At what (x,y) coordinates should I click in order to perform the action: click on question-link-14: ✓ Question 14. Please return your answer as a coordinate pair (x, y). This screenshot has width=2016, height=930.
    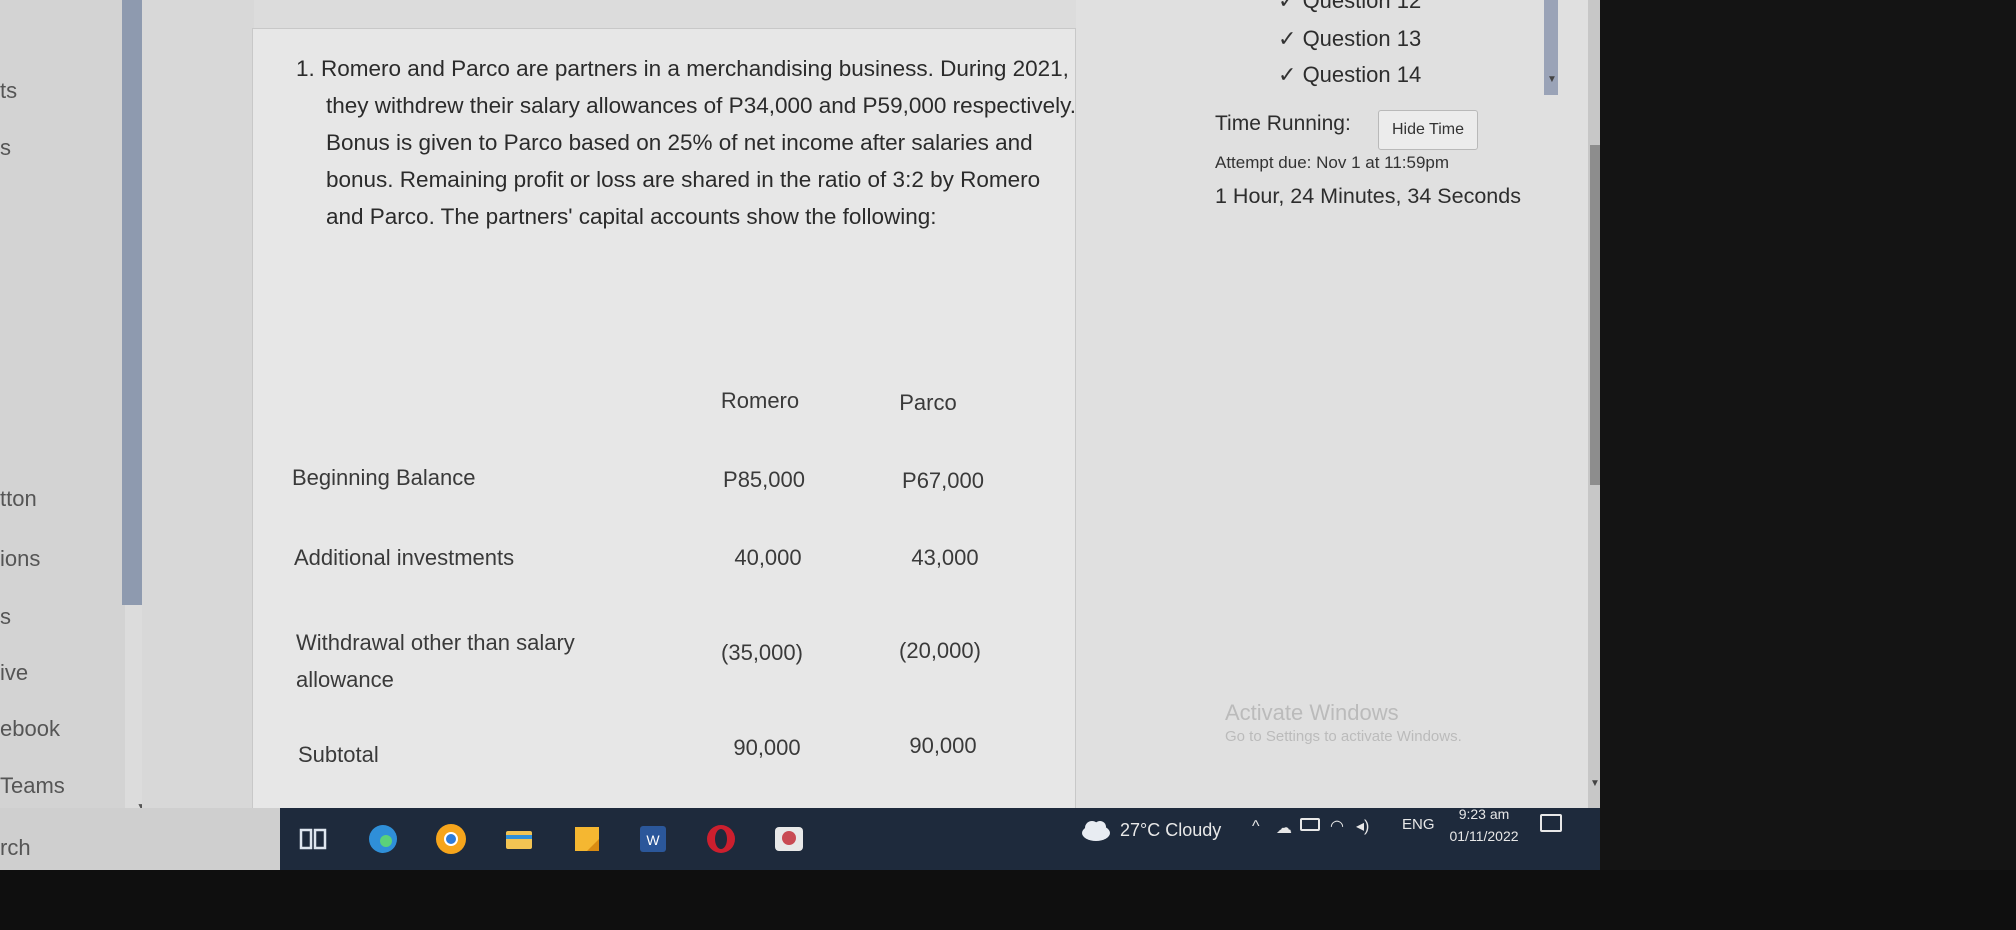
    Looking at the image, I should click on (1349, 75).